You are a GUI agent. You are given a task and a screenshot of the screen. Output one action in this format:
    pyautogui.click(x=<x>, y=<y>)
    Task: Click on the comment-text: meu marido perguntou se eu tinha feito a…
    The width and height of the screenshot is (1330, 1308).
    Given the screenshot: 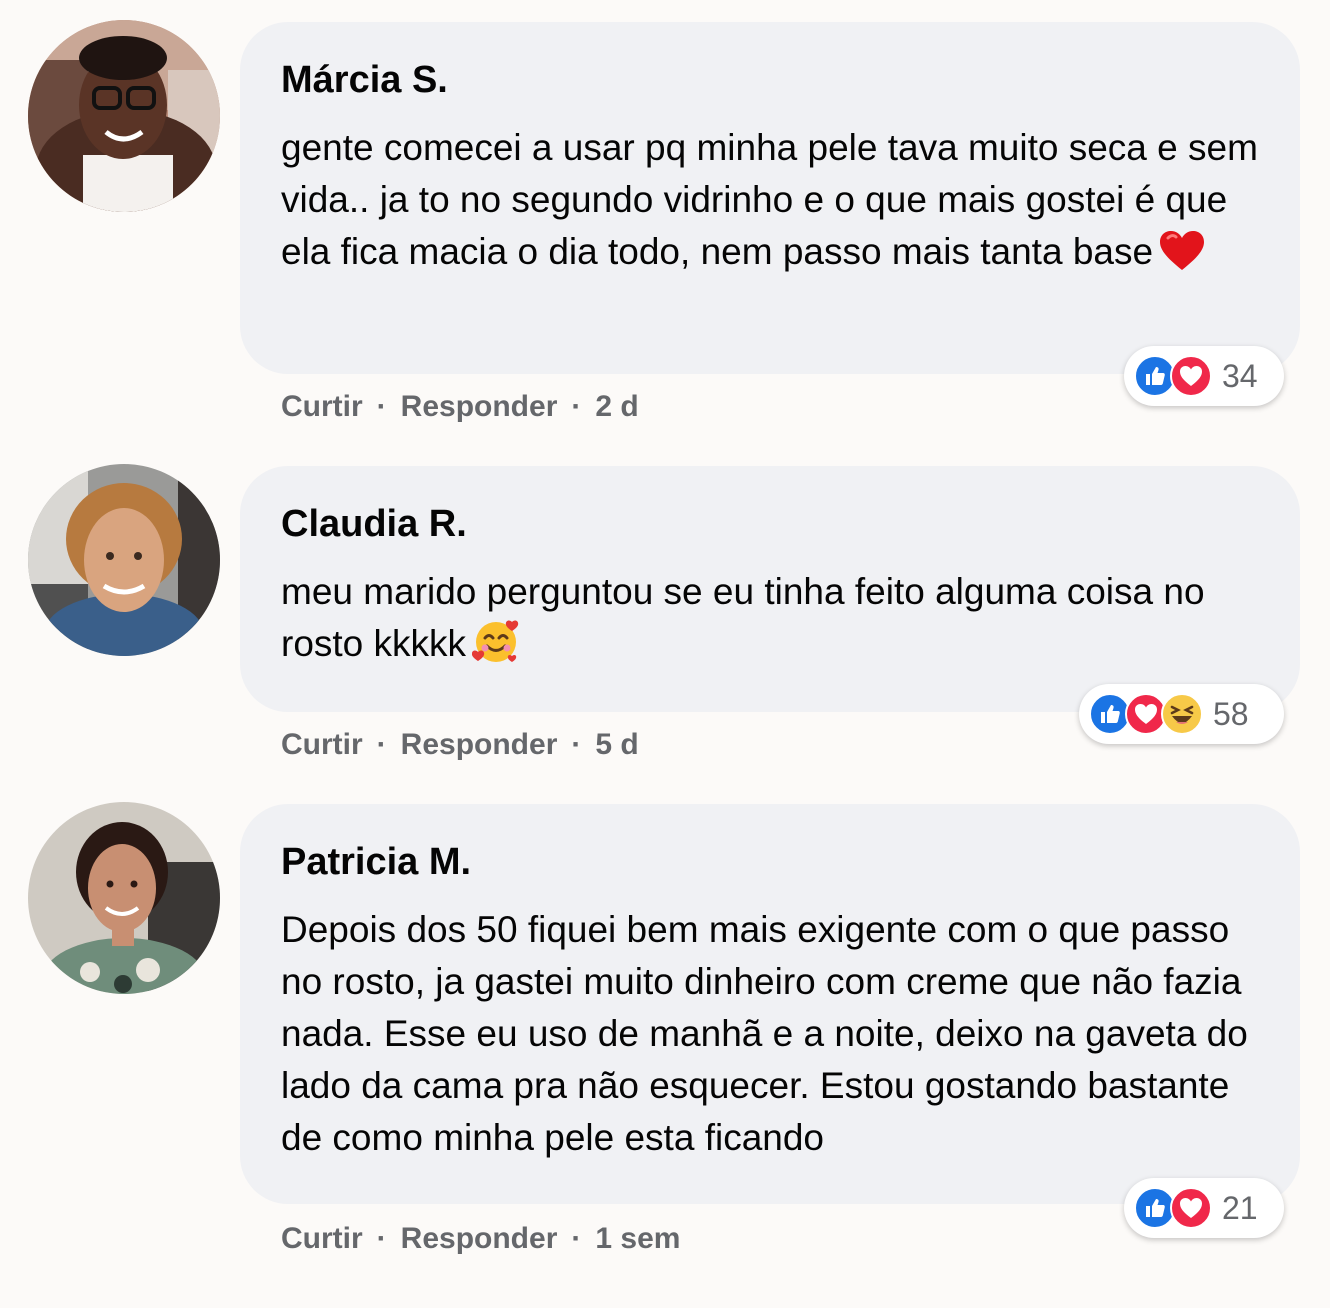 What is the action you would take?
    pyautogui.click(x=769, y=622)
    